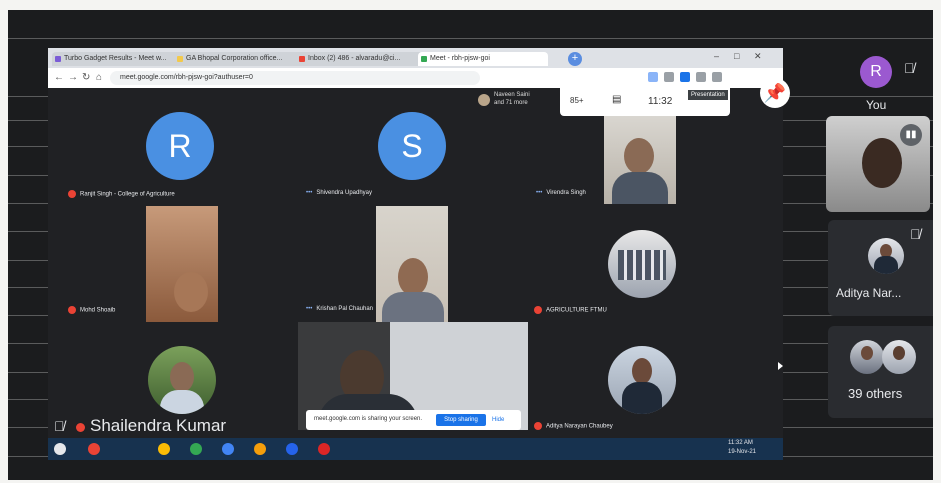 The width and height of the screenshot is (941, 483). I want to click on self-label: You, so click(876, 105).